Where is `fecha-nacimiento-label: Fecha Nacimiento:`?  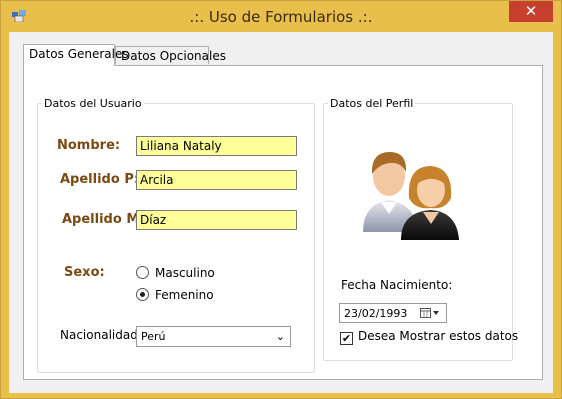
fecha-nacimiento-label: Fecha Nacimiento: is located at coordinates (397, 285).